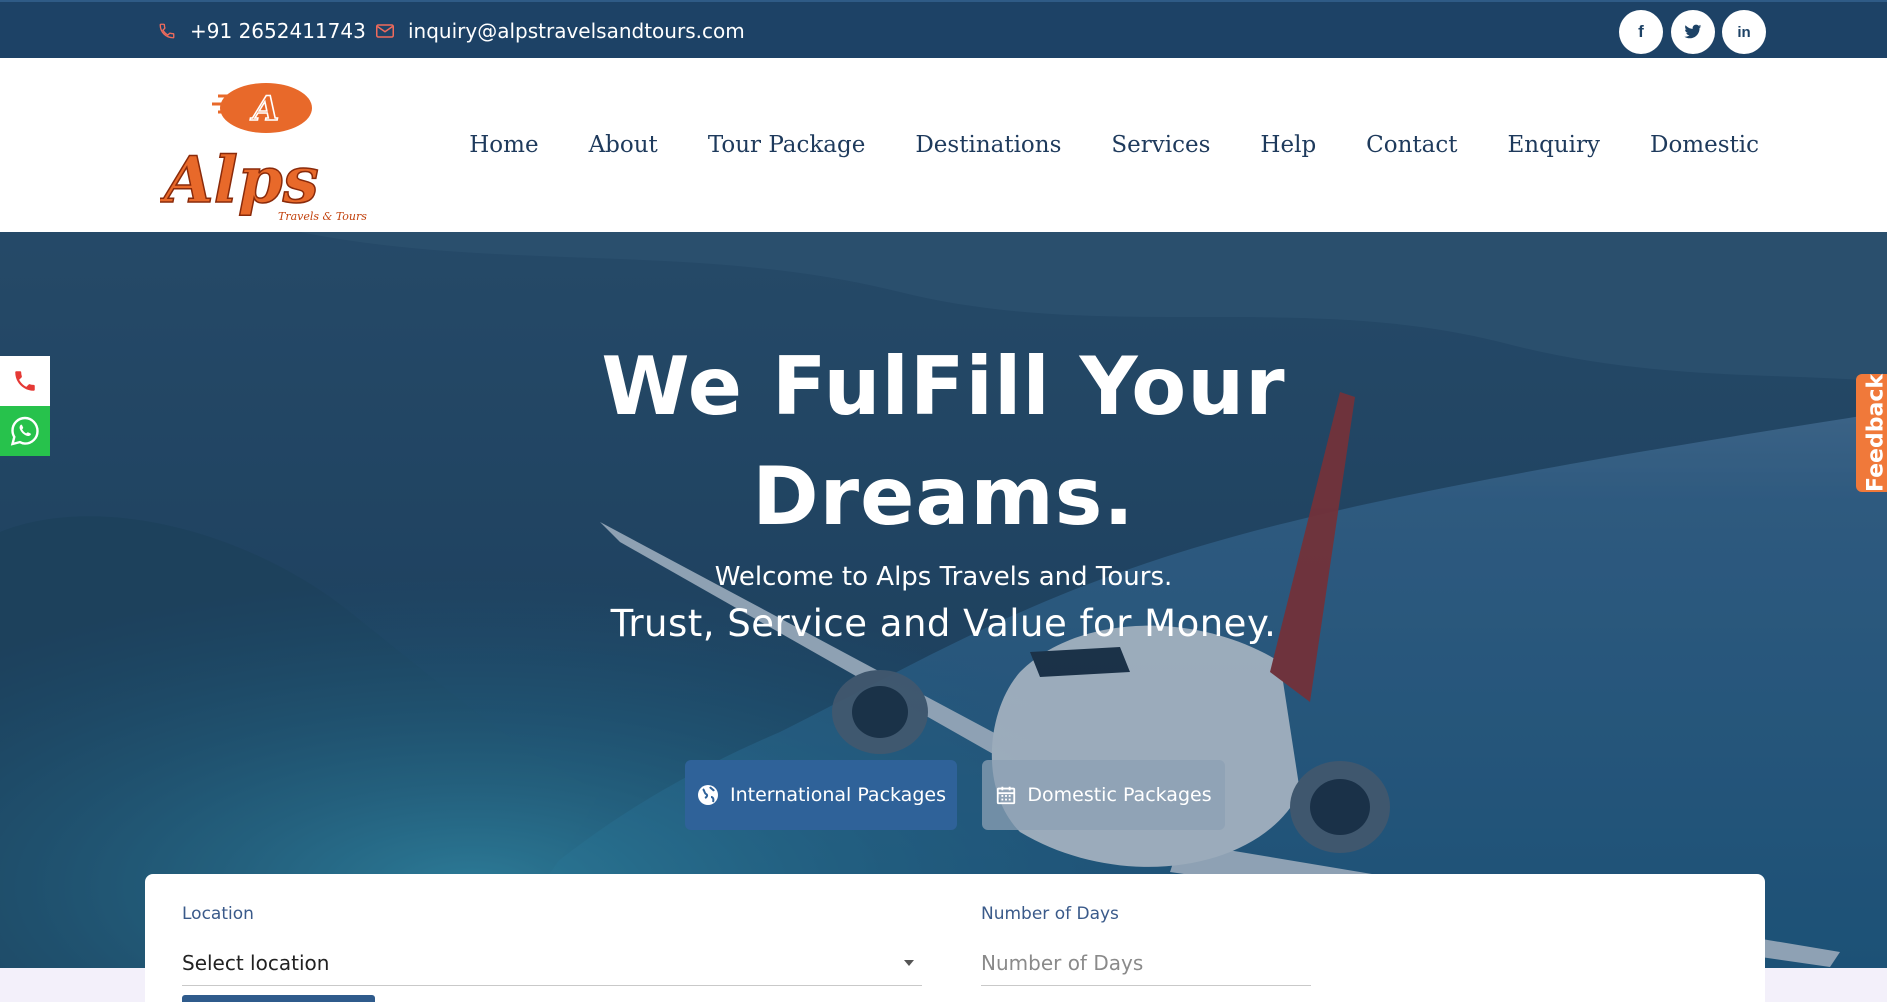 The width and height of the screenshot is (1887, 1002). I want to click on hero-headline-line-2: Dreams., so click(943, 496).